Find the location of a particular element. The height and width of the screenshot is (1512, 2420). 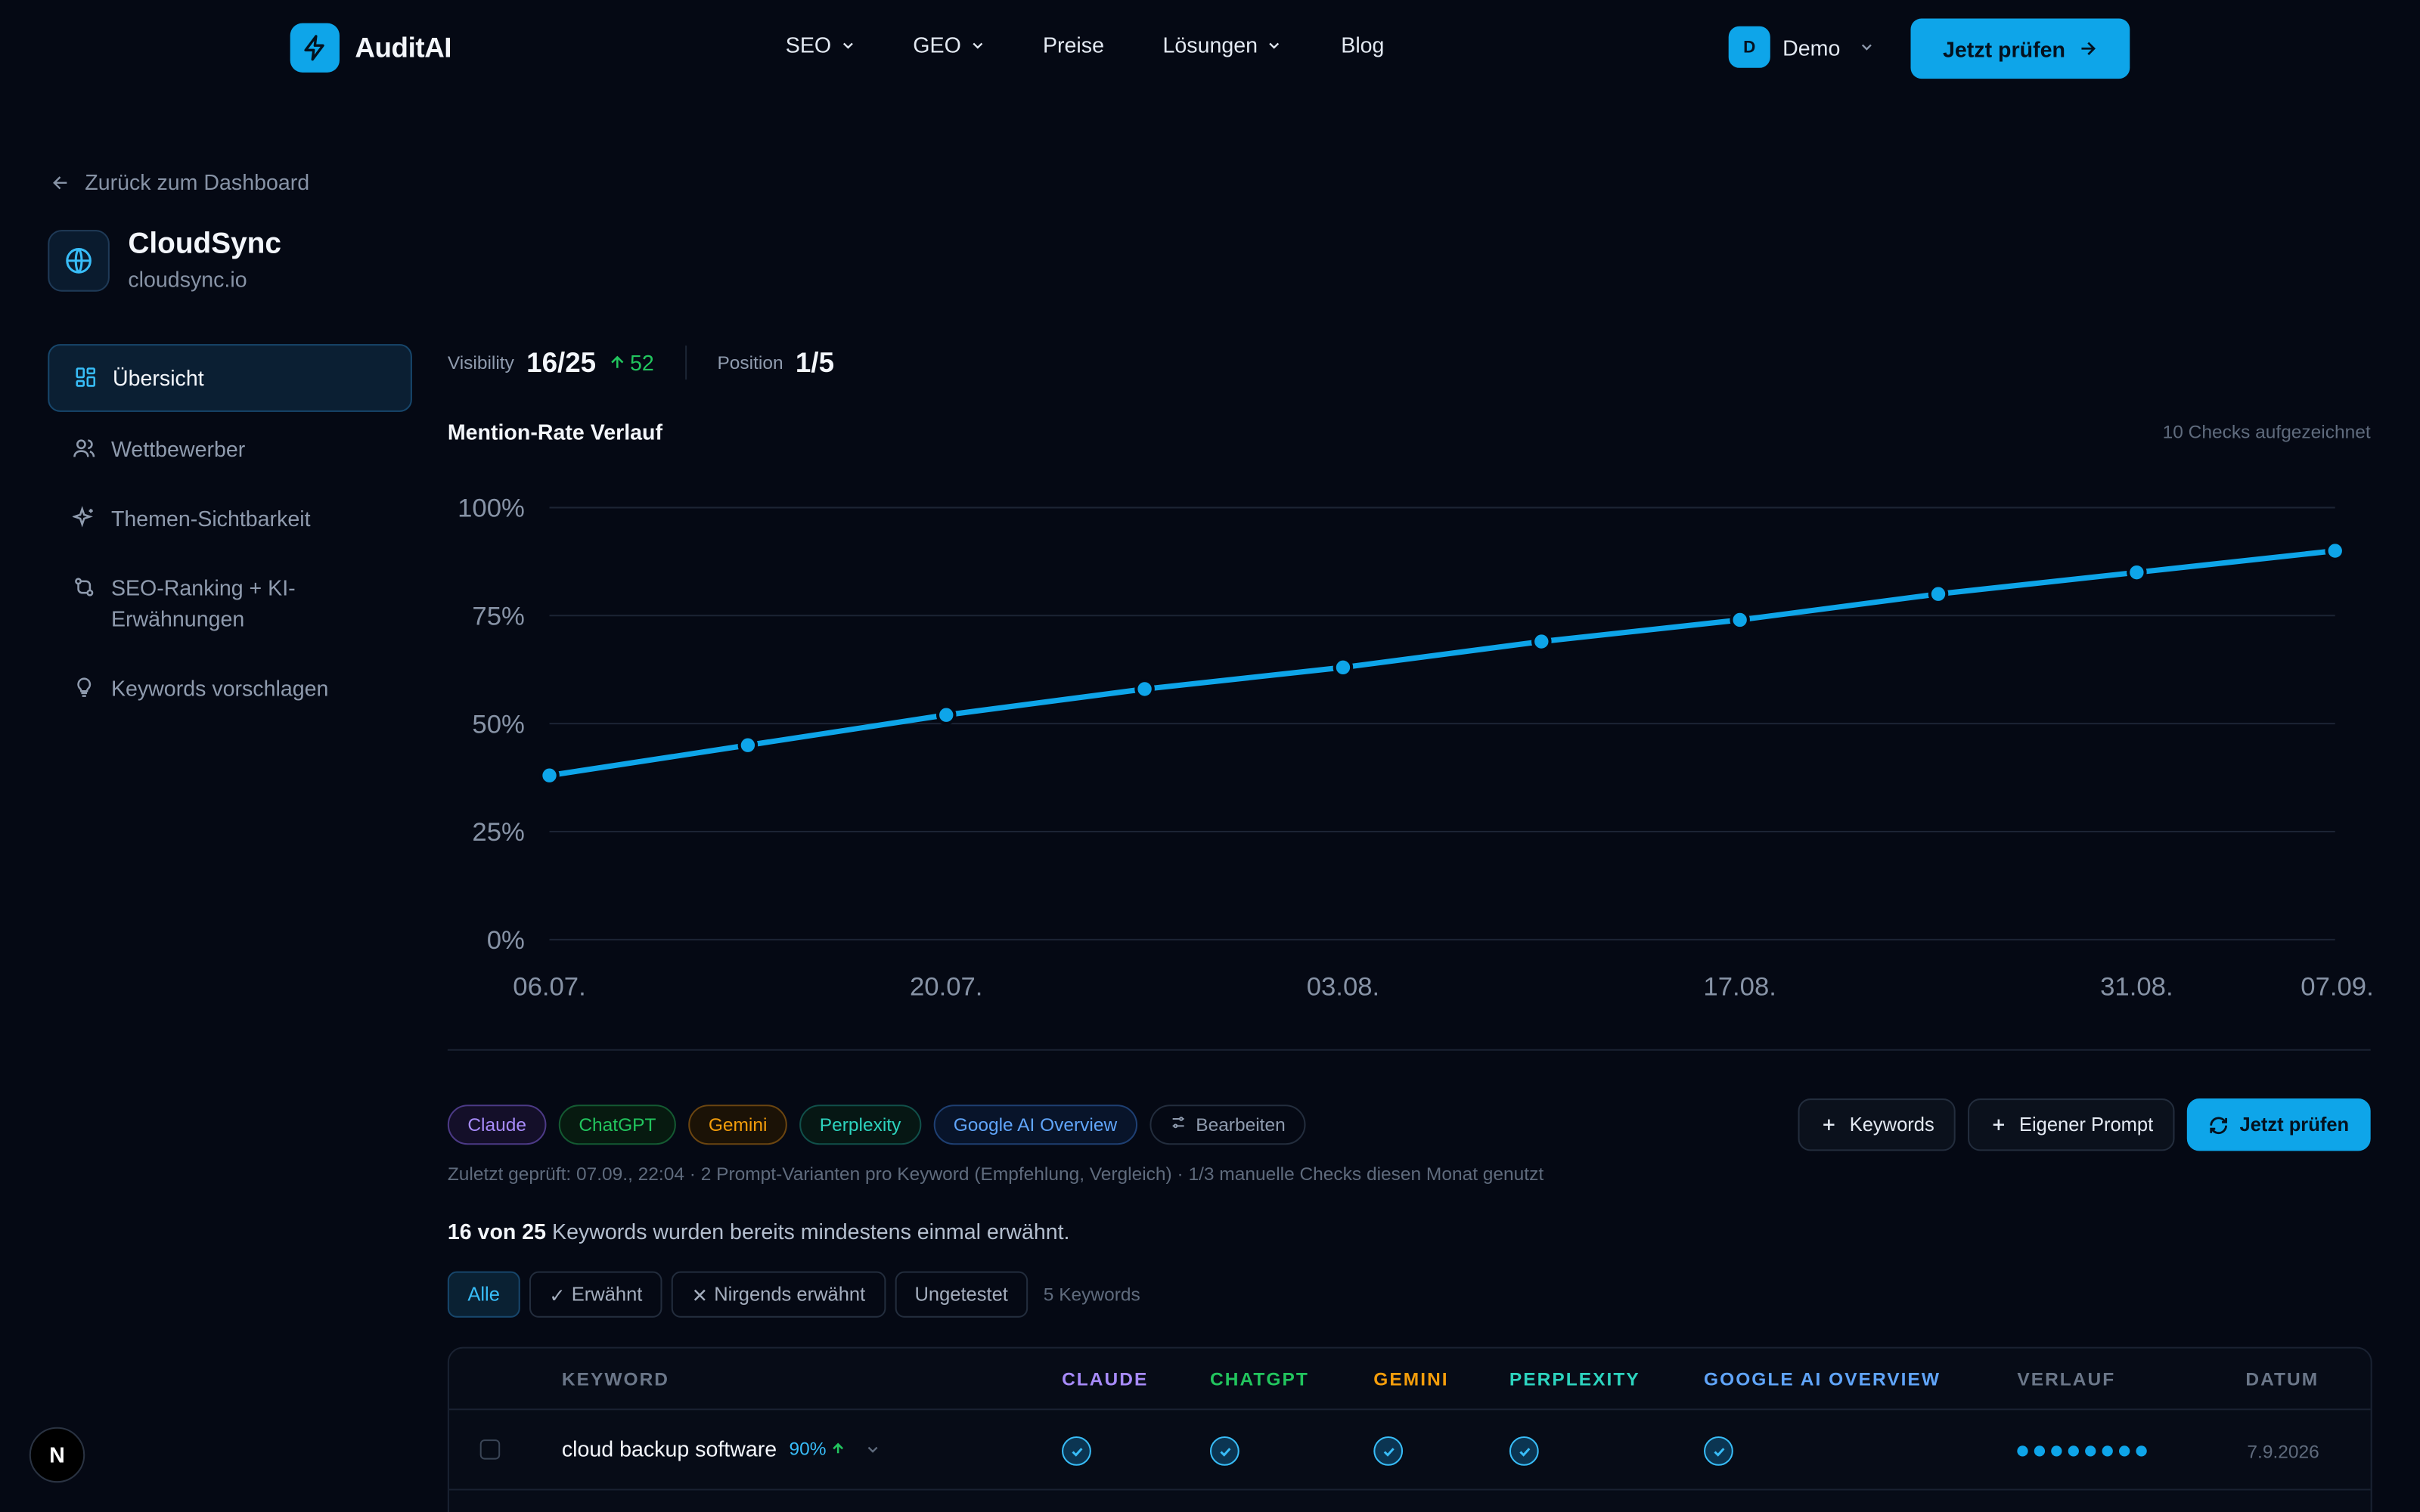

nav-link-preise: Preise is located at coordinates (1073, 45).